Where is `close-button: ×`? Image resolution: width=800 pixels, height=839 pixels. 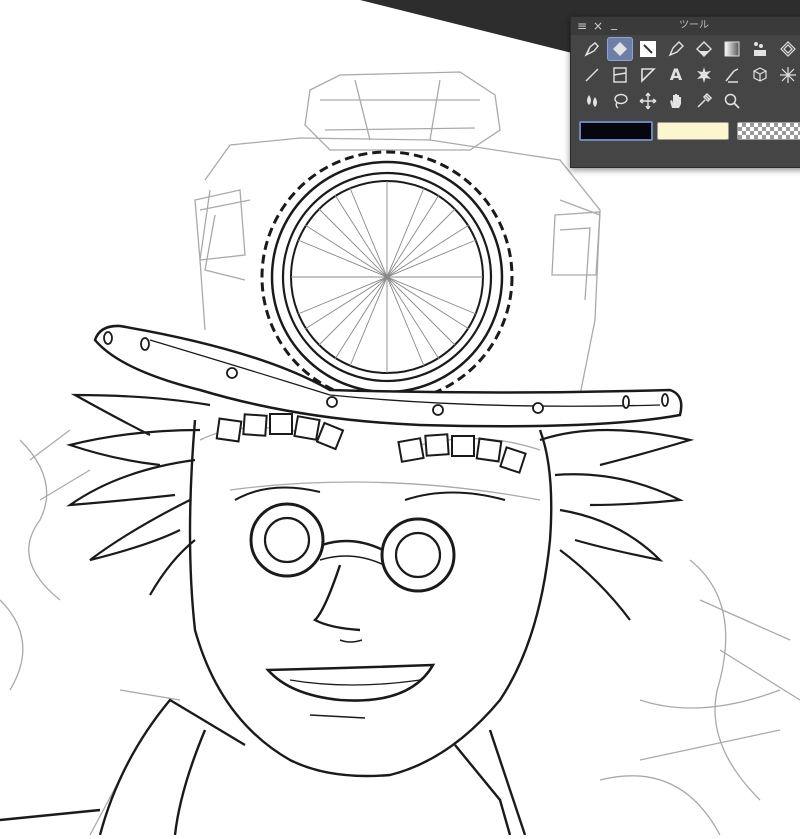 close-button: × is located at coordinates (598, 26).